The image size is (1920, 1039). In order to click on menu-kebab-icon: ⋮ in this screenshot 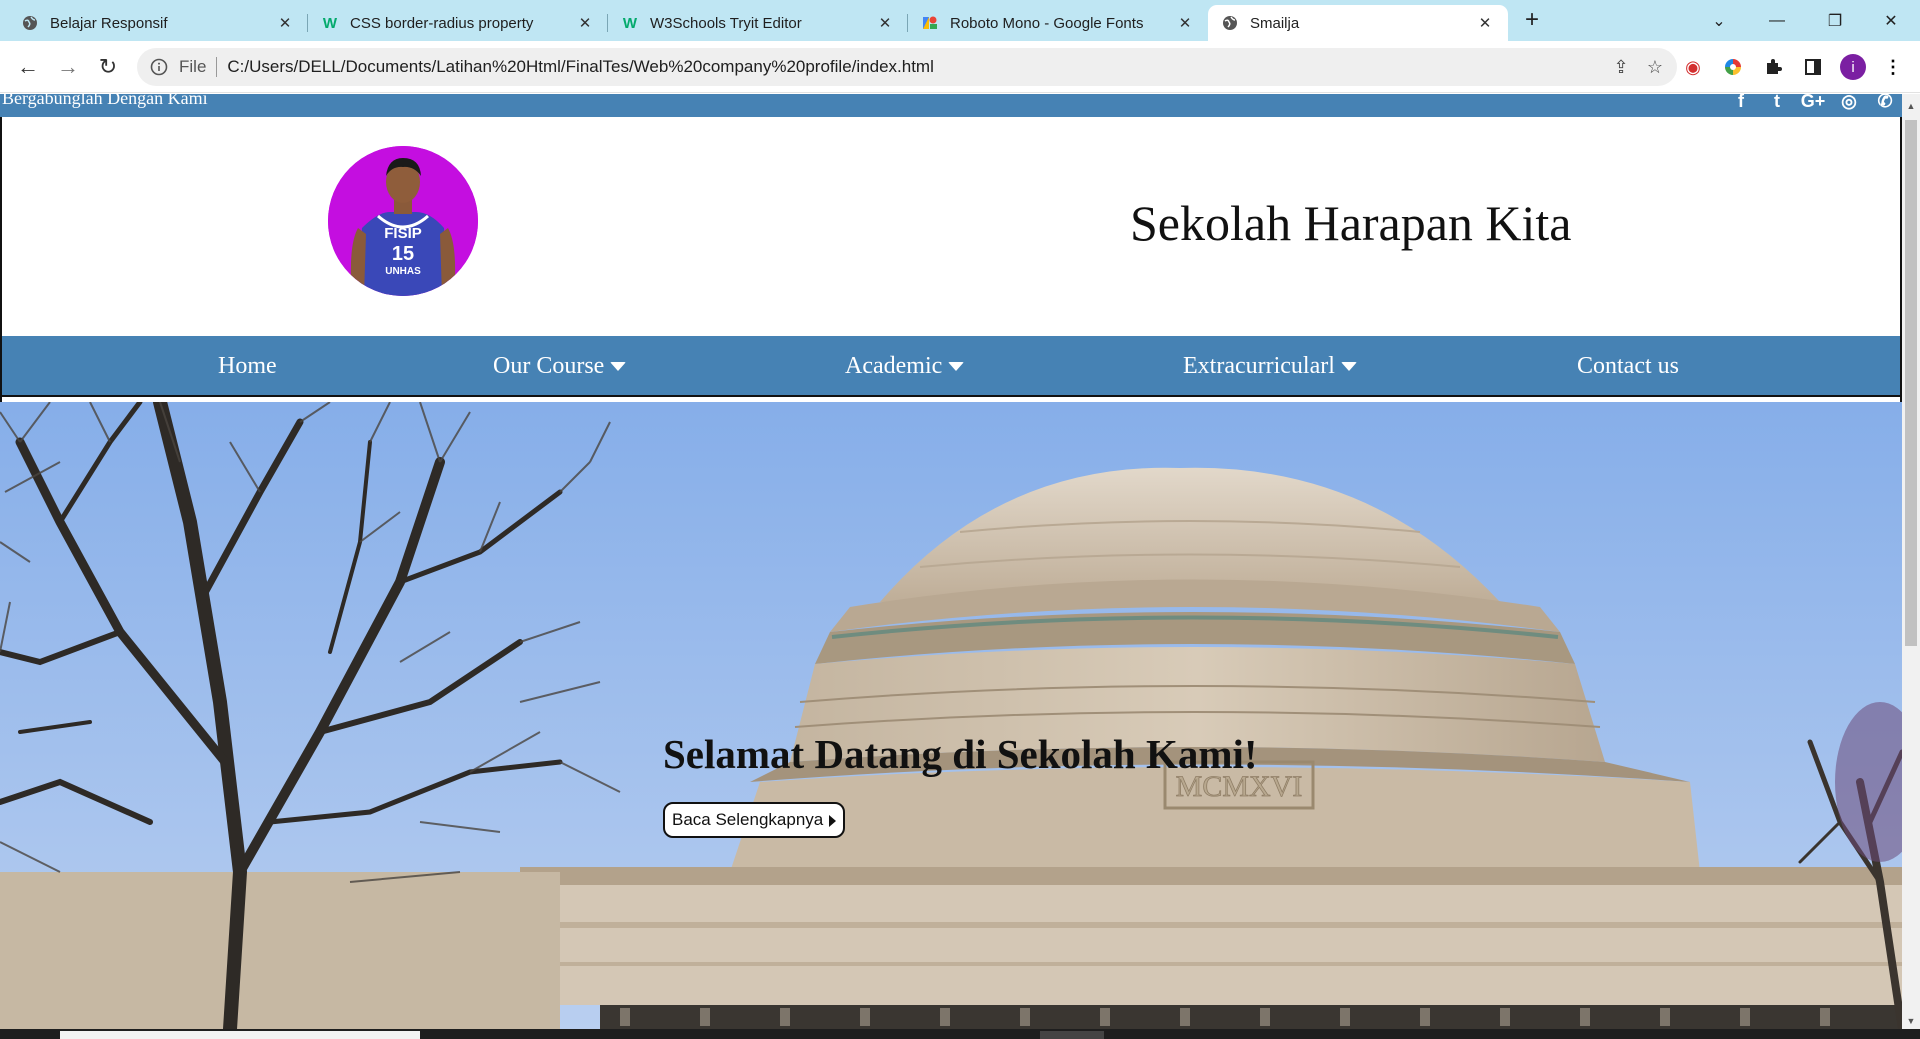, I will do `click(1893, 67)`.